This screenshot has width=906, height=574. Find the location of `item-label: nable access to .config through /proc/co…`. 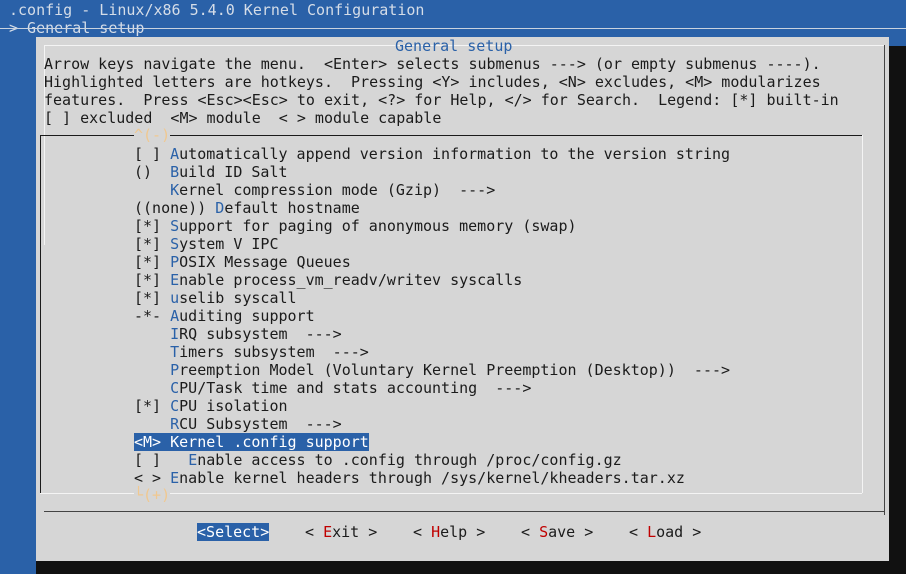

item-label: nable access to .config through /proc/co… is located at coordinates (409, 460).